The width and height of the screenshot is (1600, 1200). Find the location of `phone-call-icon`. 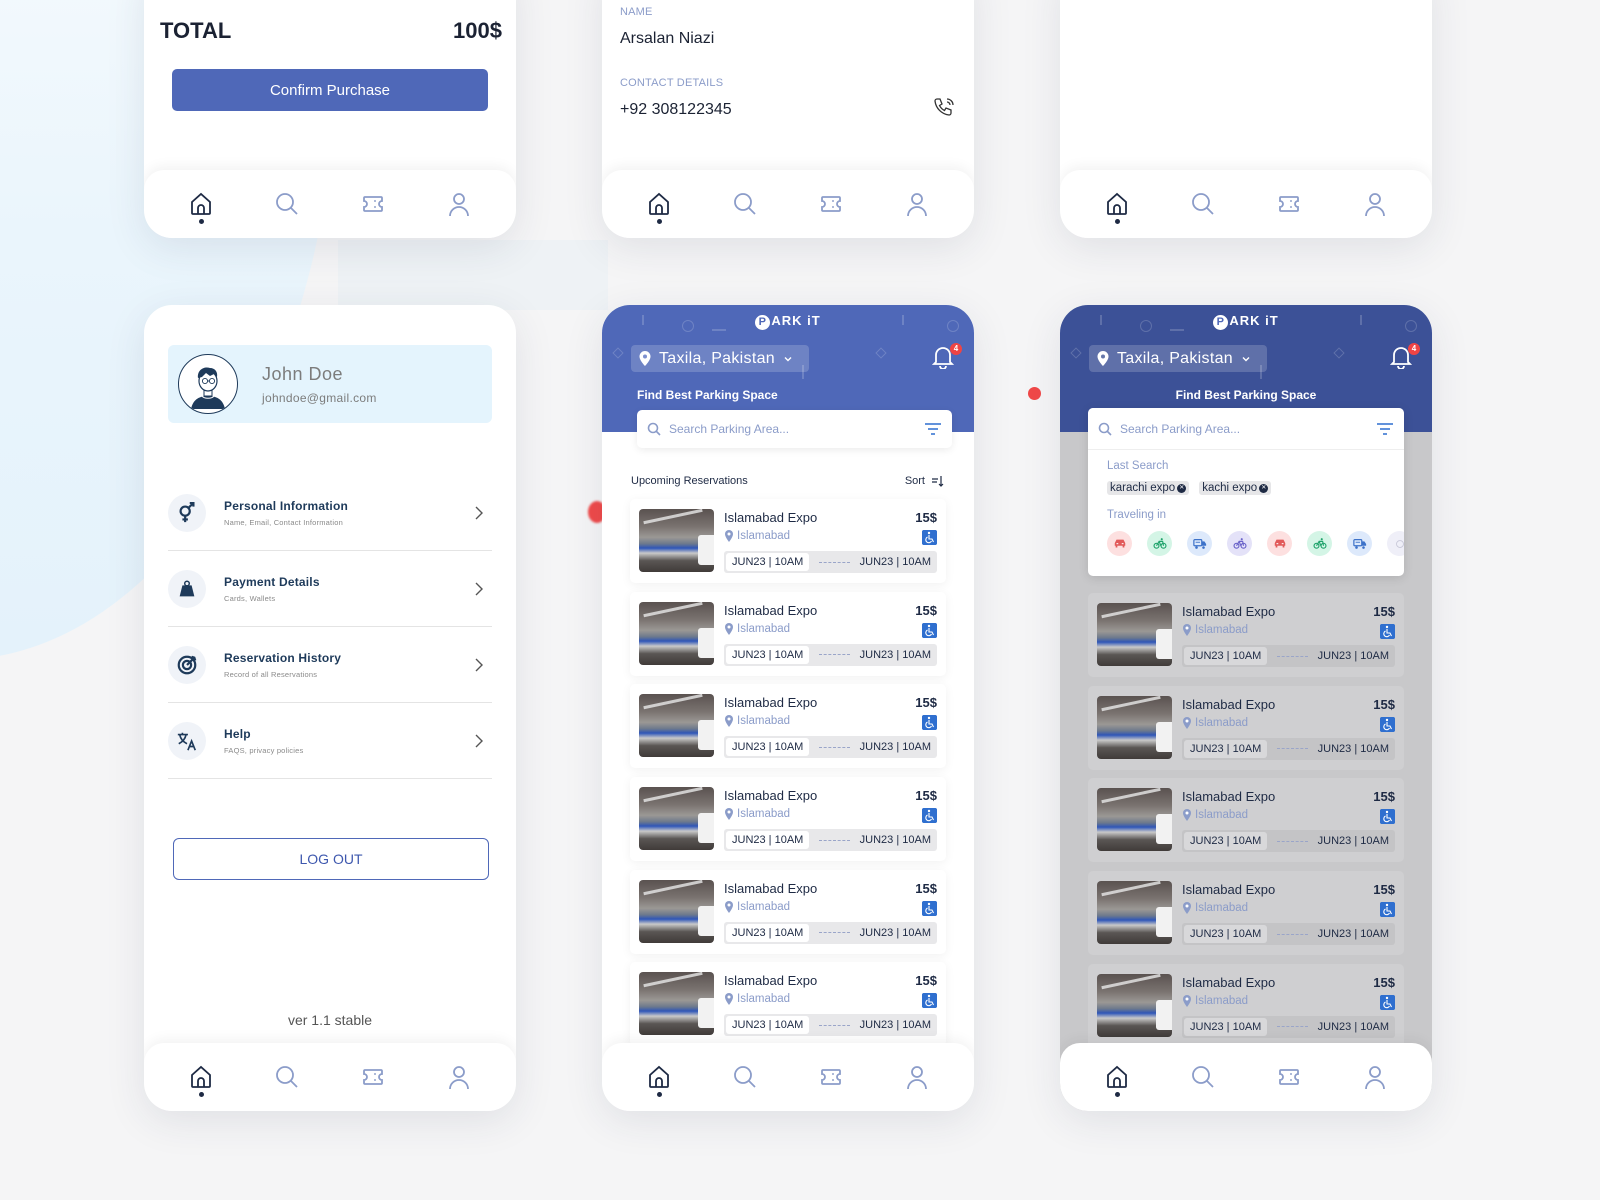

phone-call-icon is located at coordinates (944, 108).